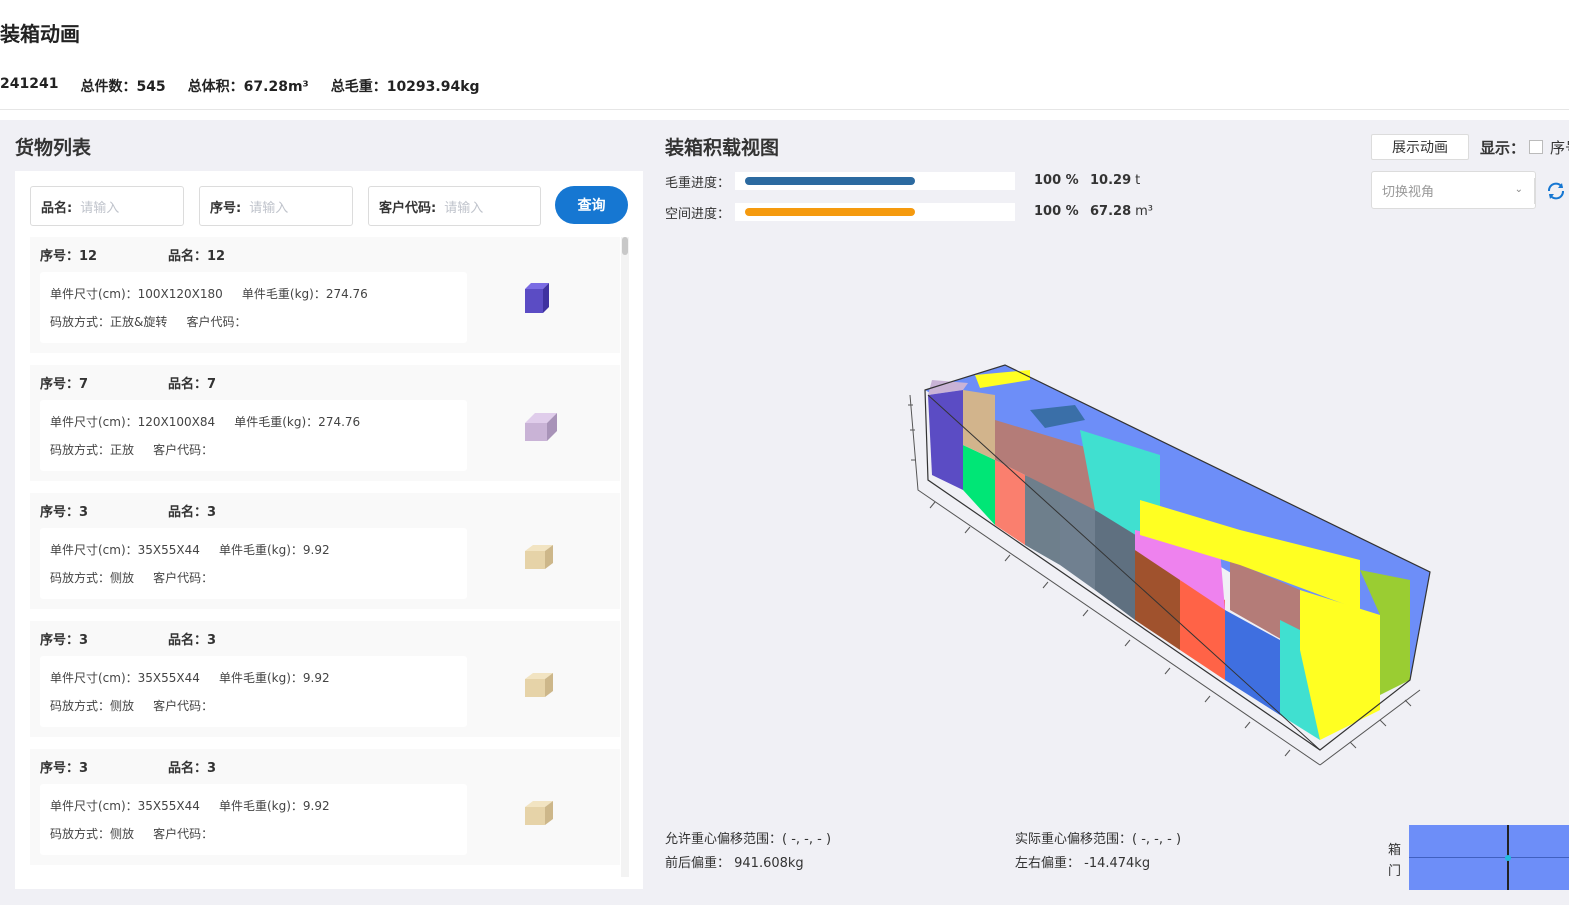 This screenshot has width=1569, height=905. What do you see at coordinates (1534, 191) in the screenshot?
I see `select-divider` at bounding box center [1534, 191].